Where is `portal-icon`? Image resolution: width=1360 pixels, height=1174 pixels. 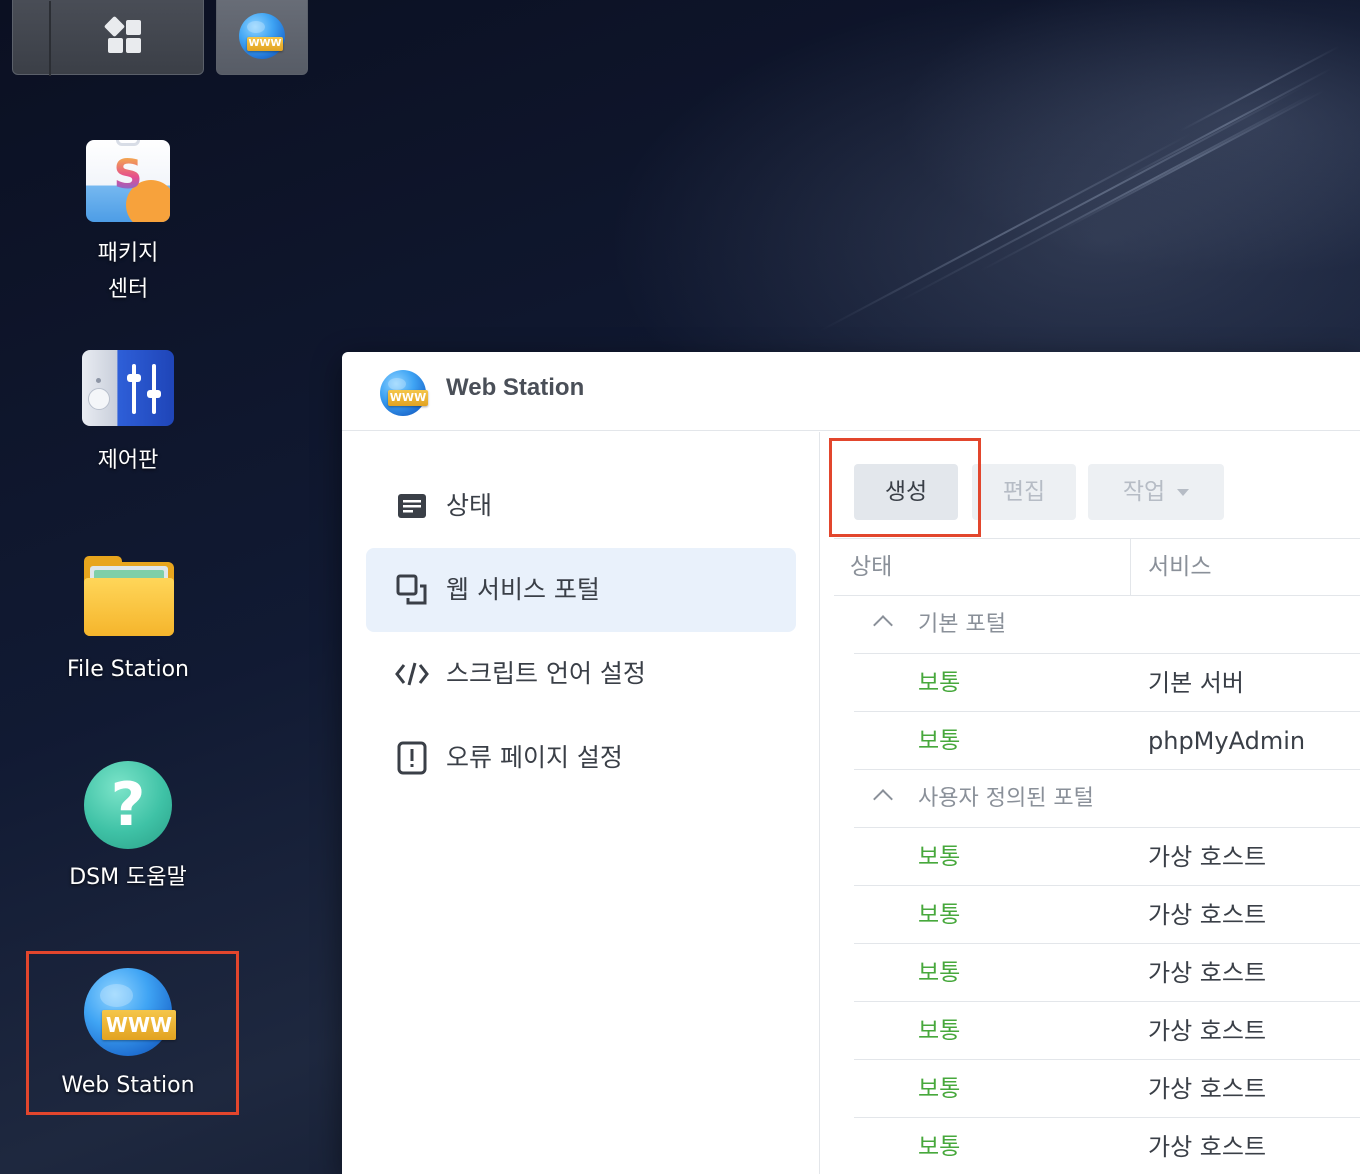 portal-icon is located at coordinates (411, 589).